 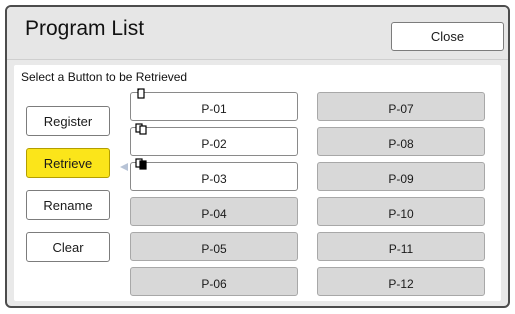 I want to click on program-button-p09: P-09, so click(x=401, y=176).